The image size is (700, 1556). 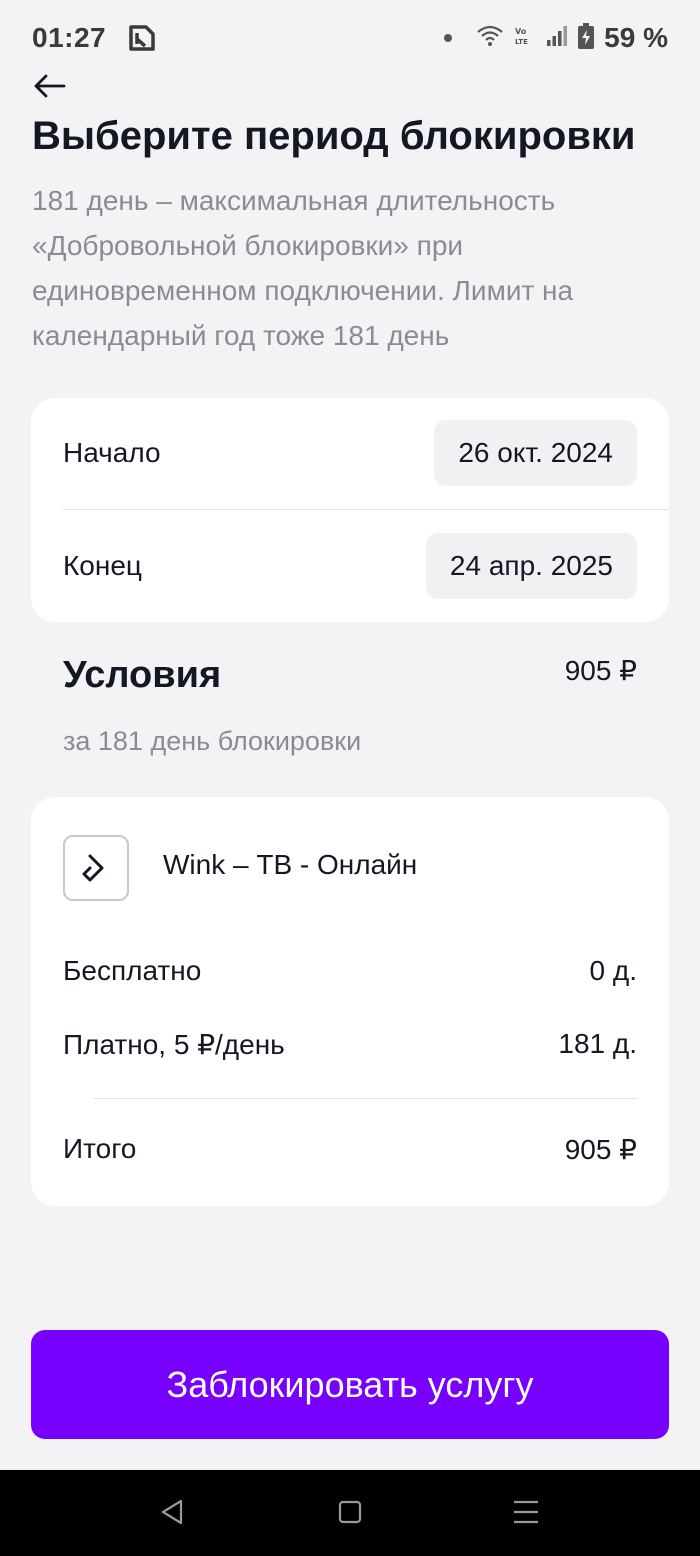 What do you see at coordinates (102, 565) in the screenshot?
I see `end-date-label: Конец` at bounding box center [102, 565].